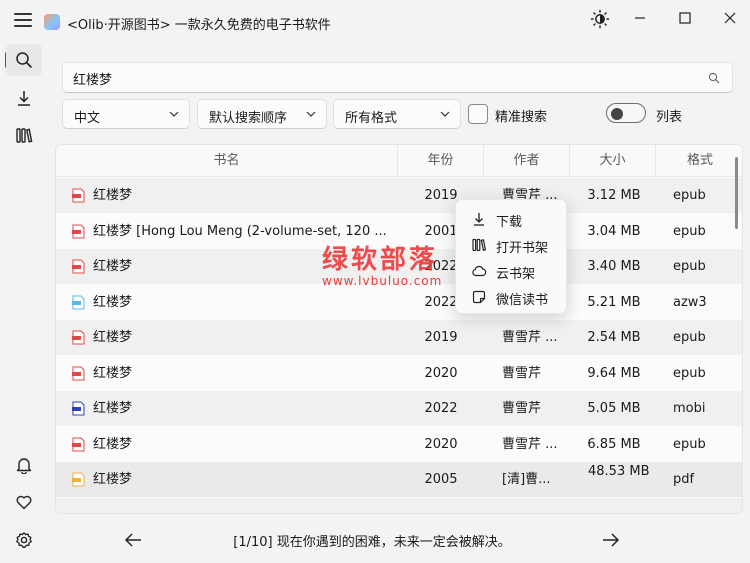  I want to click on book-year-cell: 2019, so click(441, 337).